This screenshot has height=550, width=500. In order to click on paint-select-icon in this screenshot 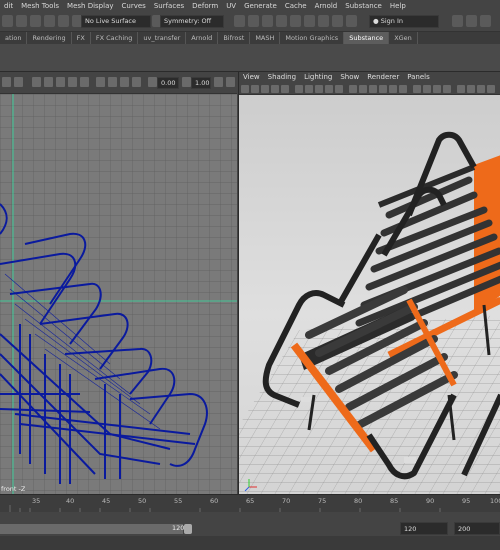, I will do `click(35, 21)`.